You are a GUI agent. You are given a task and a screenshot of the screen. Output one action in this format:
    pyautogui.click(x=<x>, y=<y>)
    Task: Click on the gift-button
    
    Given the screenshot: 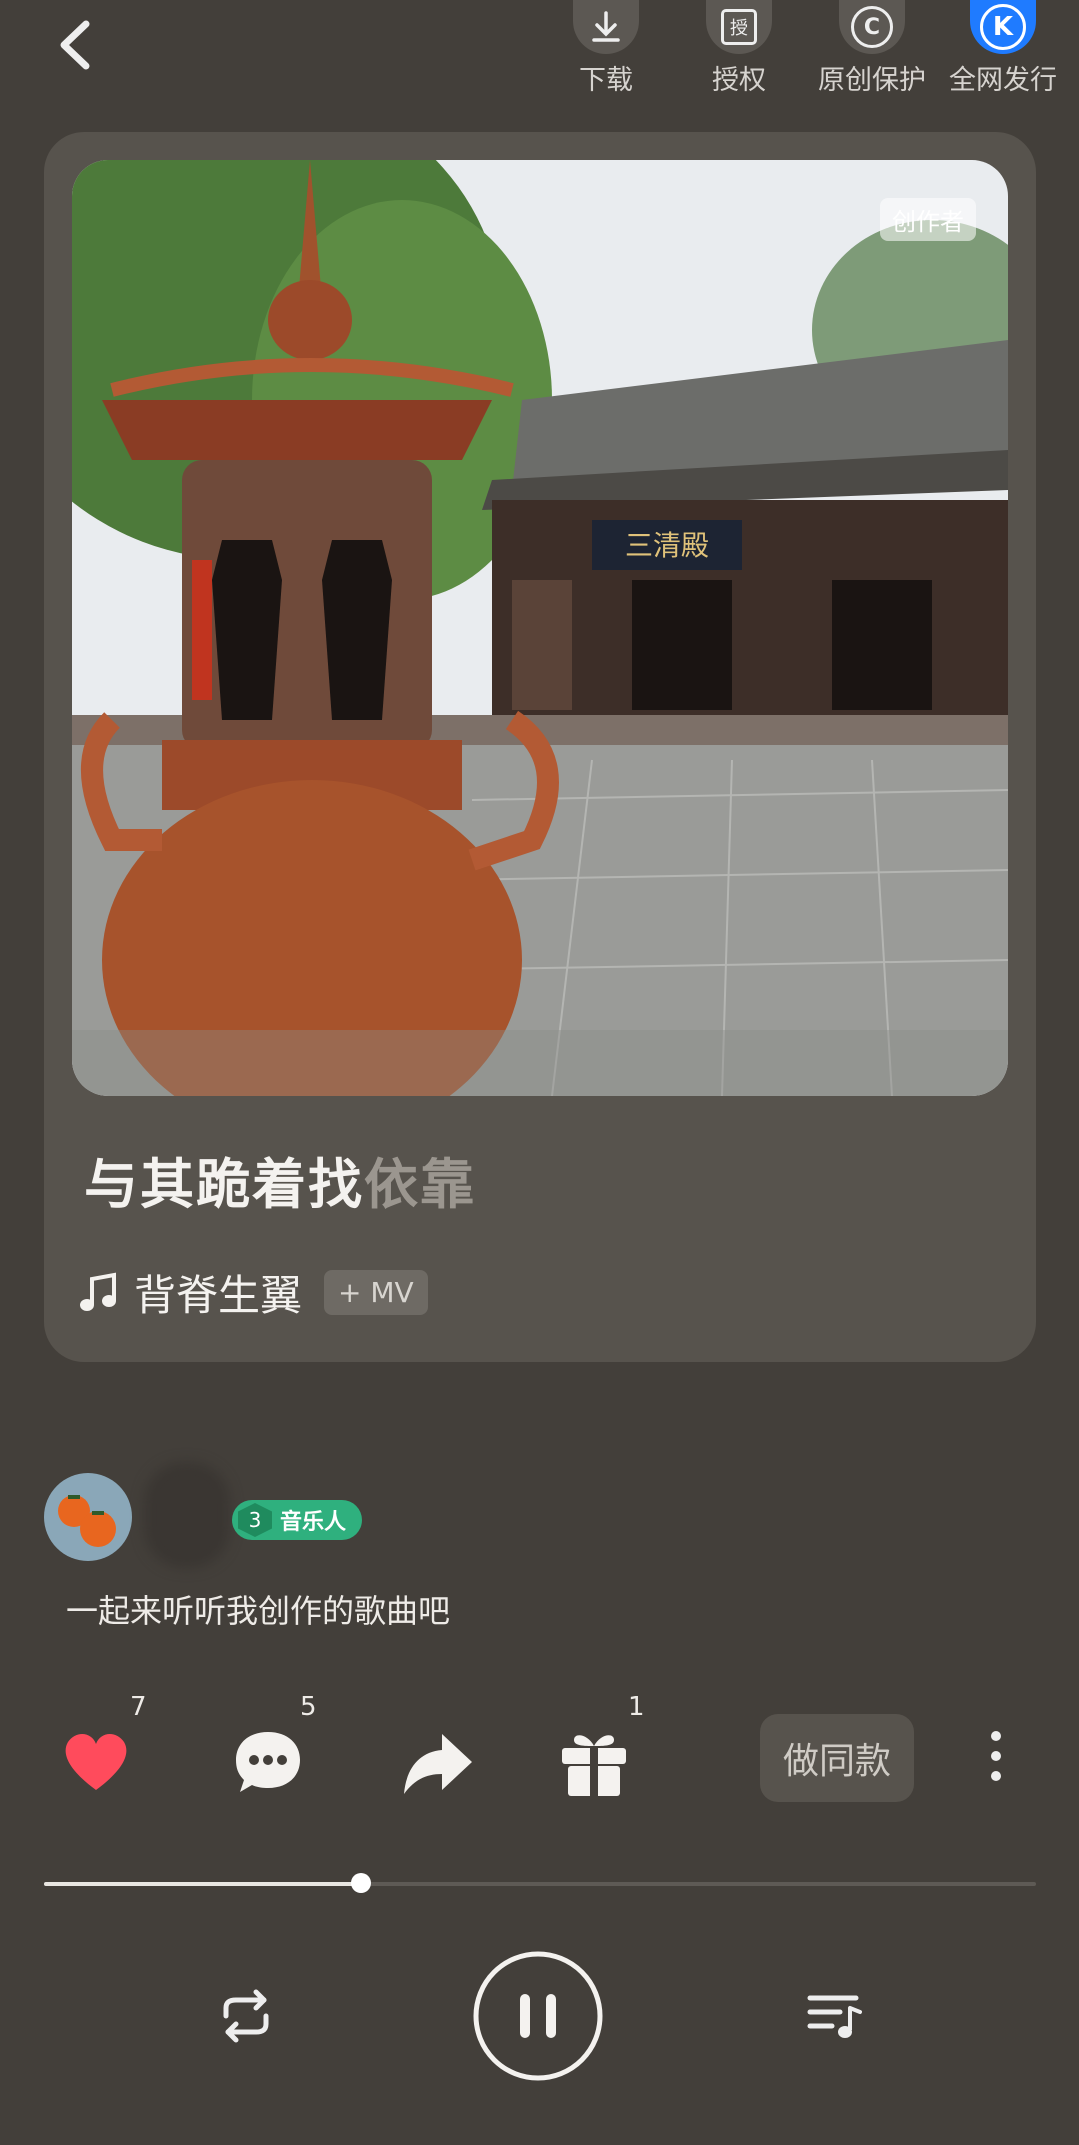 What is the action you would take?
    pyautogui.click(x=594, y=1762)
    